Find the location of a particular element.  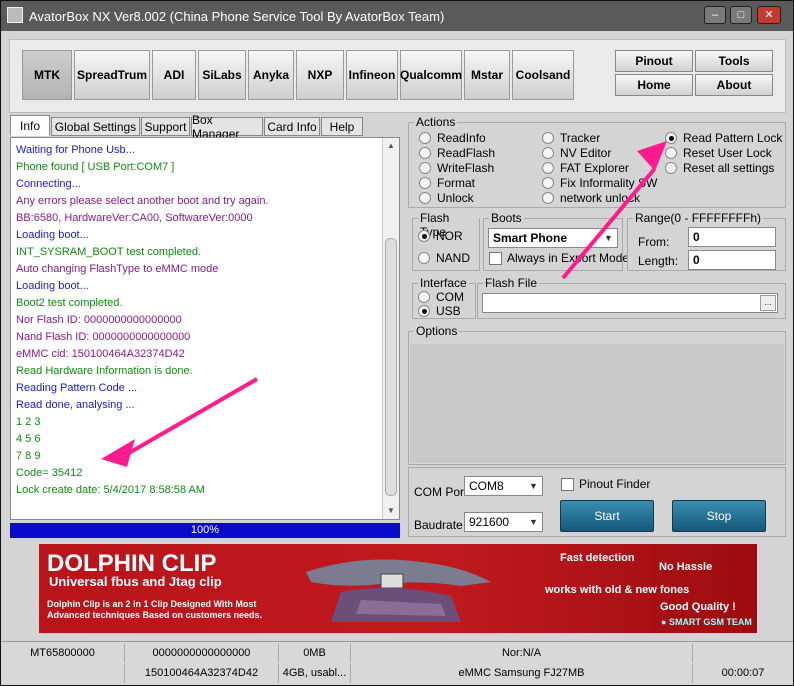

length-input: 0 is located at coordinates (732, 260).